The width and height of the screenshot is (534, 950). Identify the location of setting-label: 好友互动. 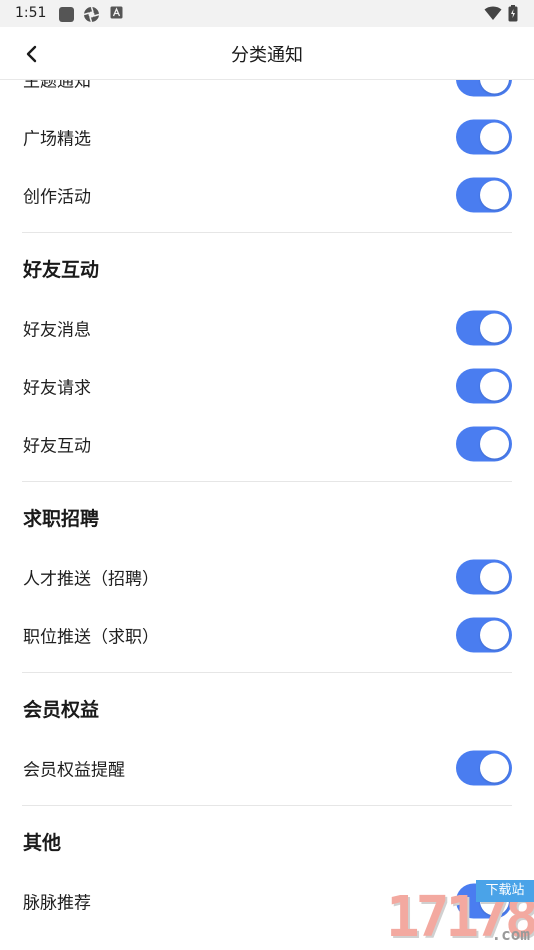
(57, 446).